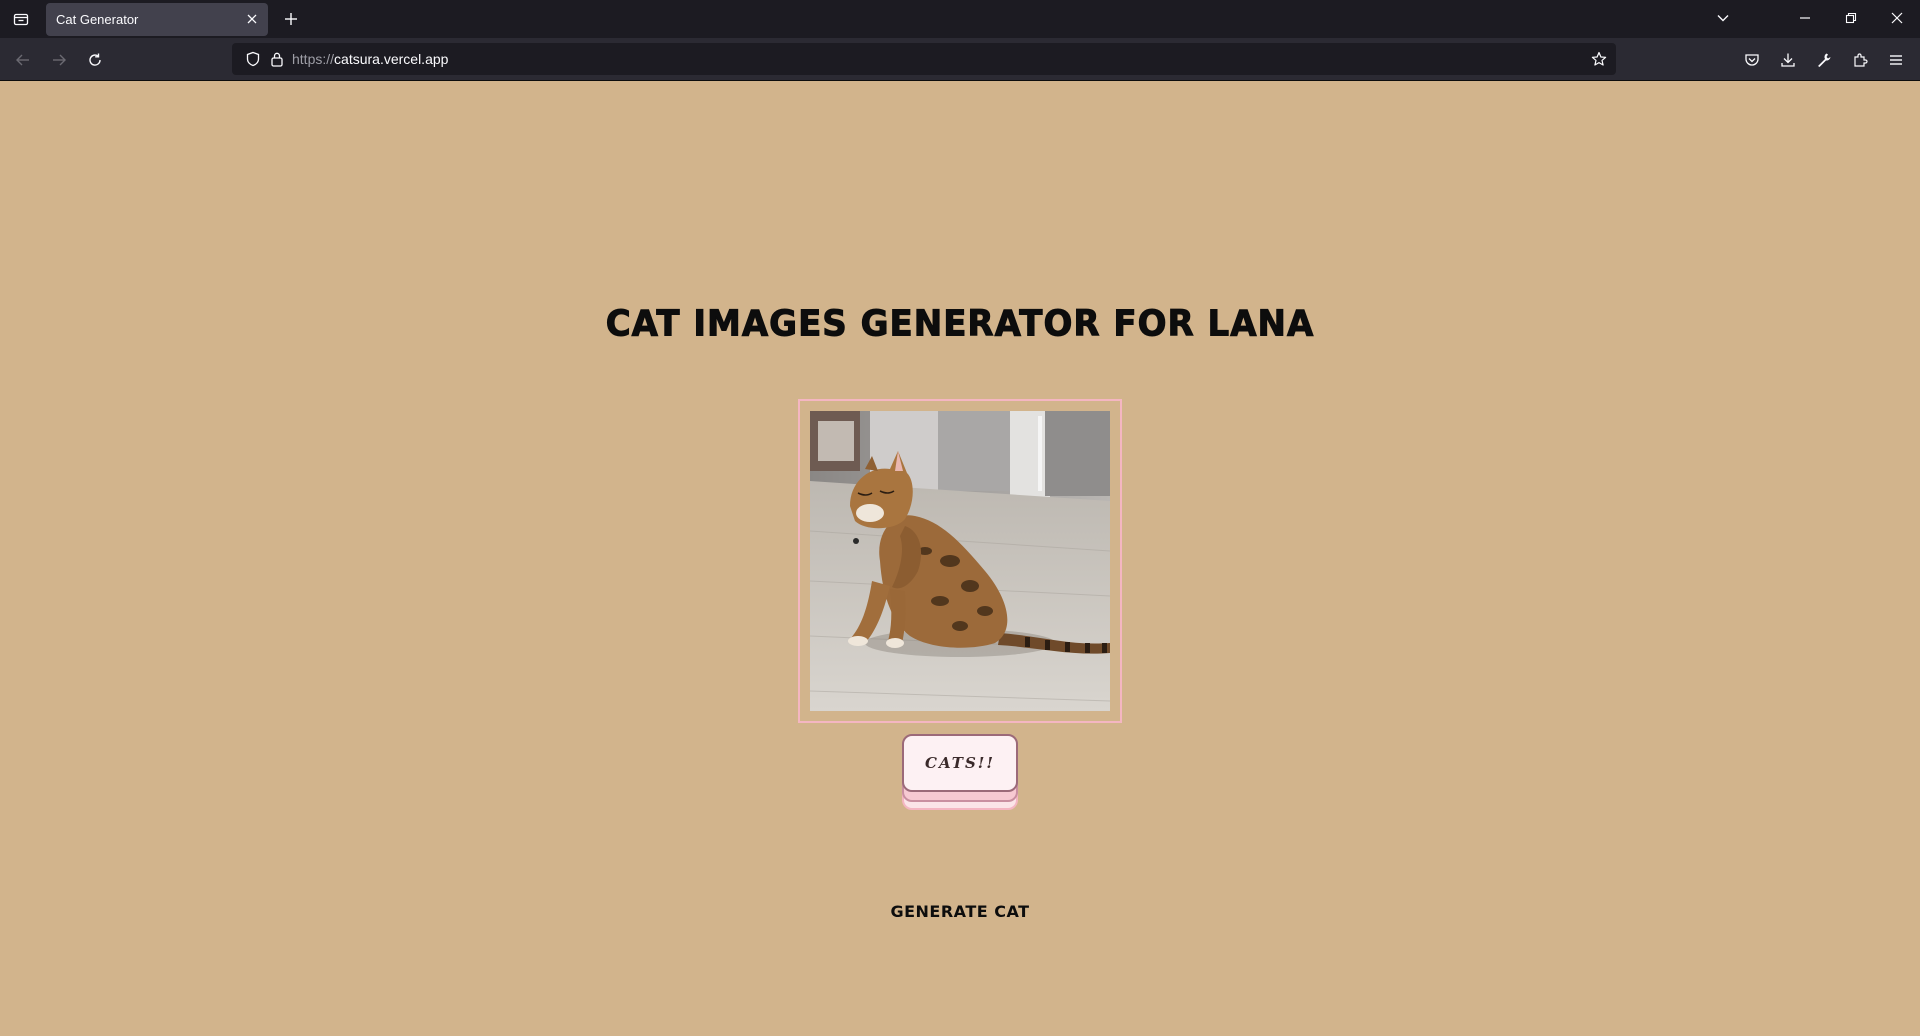 This screenshot has height=1036, width=1920. Describe the element at coordinates (291, 19) in the screenshot. I see `plus-icon` at that location.